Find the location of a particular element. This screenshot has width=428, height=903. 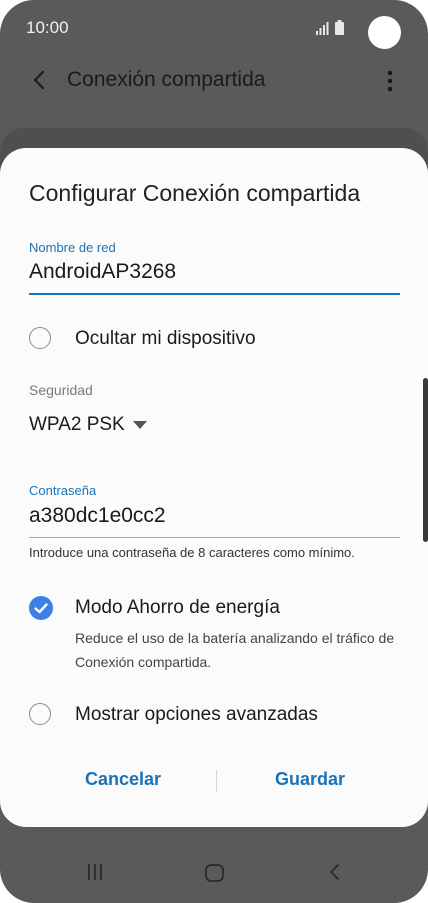

camera-cutout is located at coordinates (384, 32).